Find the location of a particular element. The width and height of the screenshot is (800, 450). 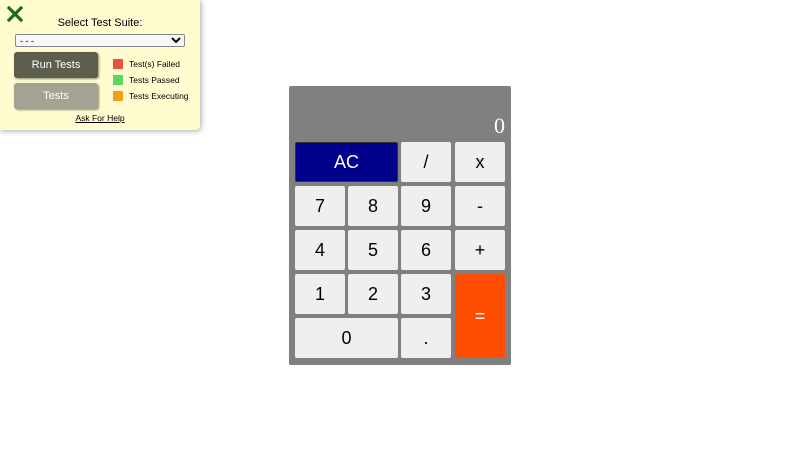

four-button: 4 is located at coordinates (320, 250).